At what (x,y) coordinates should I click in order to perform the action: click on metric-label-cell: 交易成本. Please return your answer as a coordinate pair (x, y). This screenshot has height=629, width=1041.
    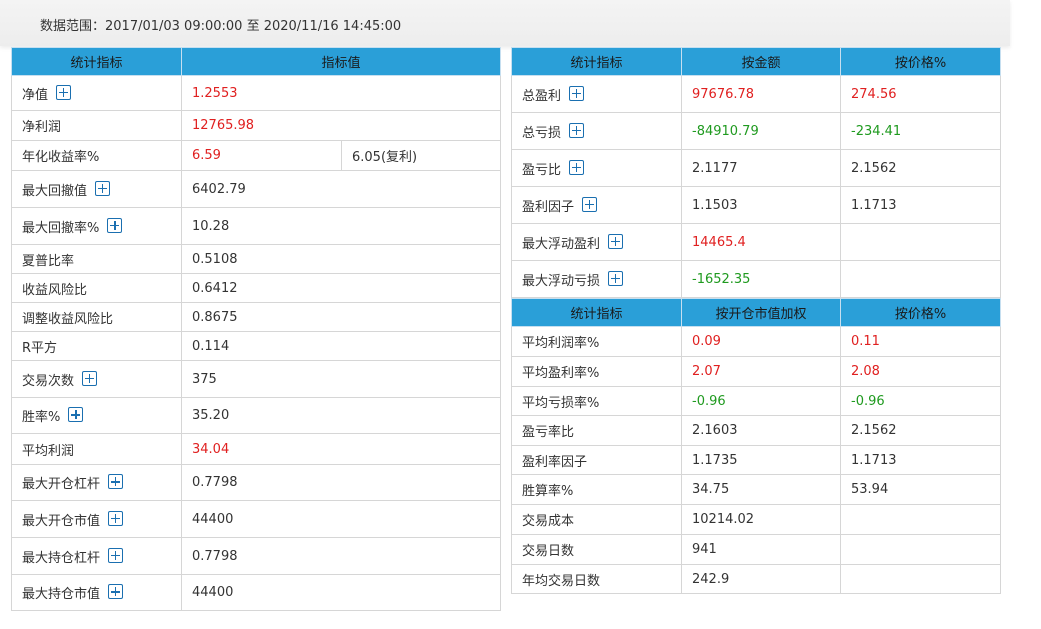
    Looking at the image, I should click on (596, 519).